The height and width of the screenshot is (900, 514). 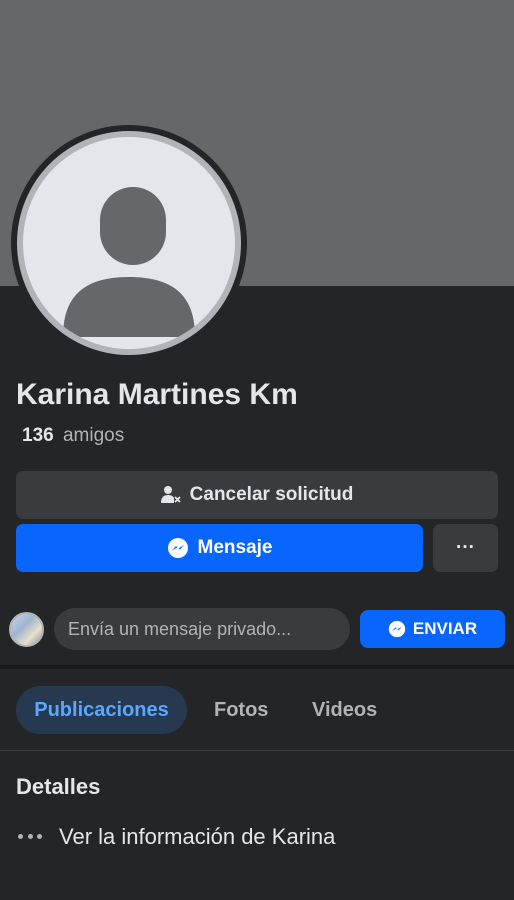 I want to click on cancel-request-button: Cancelar solicitud, so click(x=257, y=495).